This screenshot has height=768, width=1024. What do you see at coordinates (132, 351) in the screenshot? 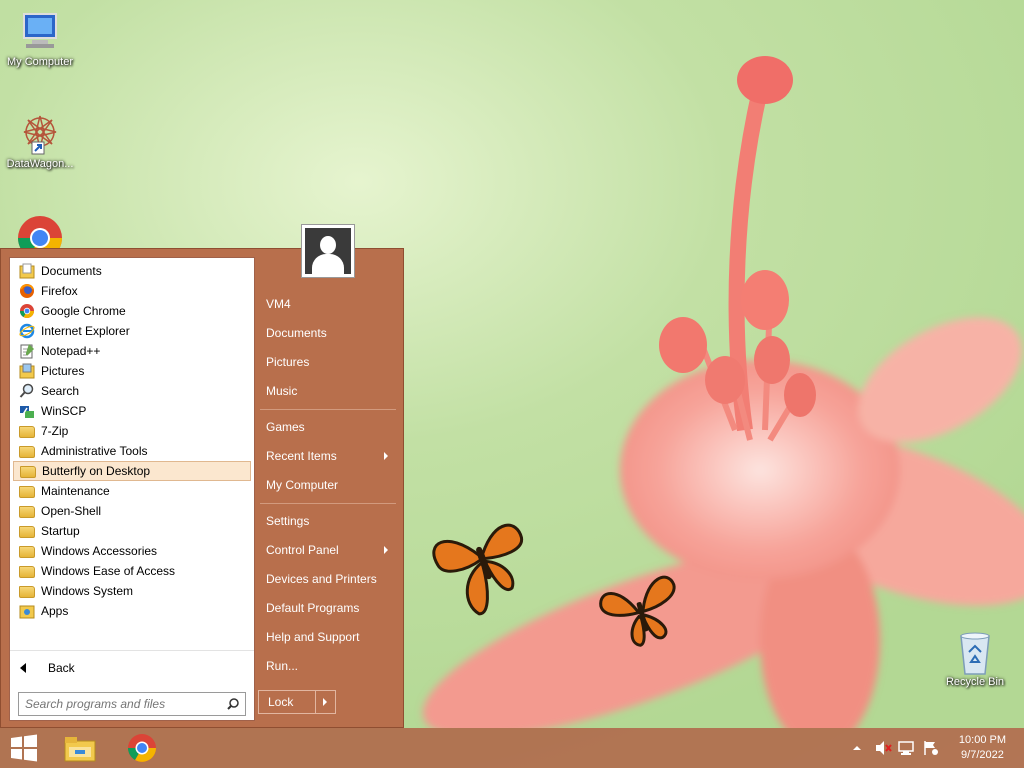
I see `program-item: Notepad++` at bounding box center [132, 351].